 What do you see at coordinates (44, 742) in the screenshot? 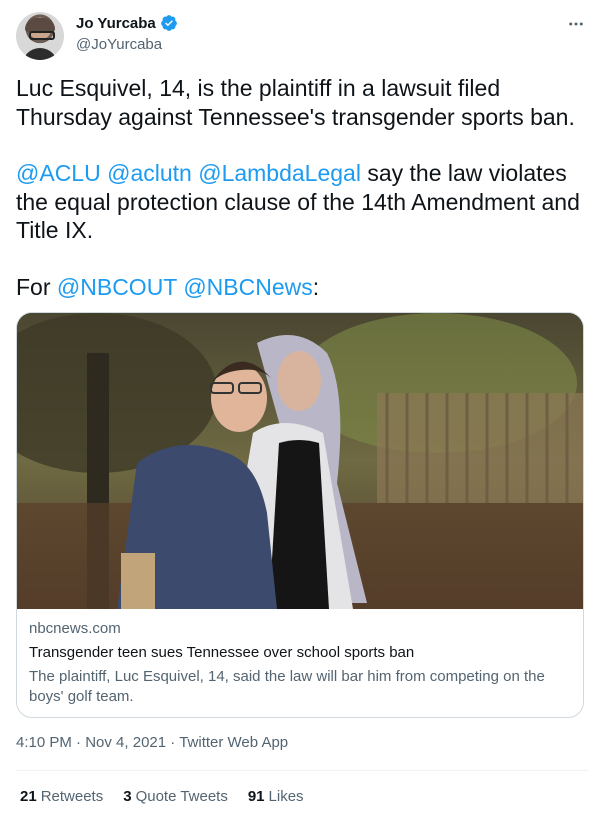
I see `tweet-time: 4:10 PM` at bounding box center [44, 742].